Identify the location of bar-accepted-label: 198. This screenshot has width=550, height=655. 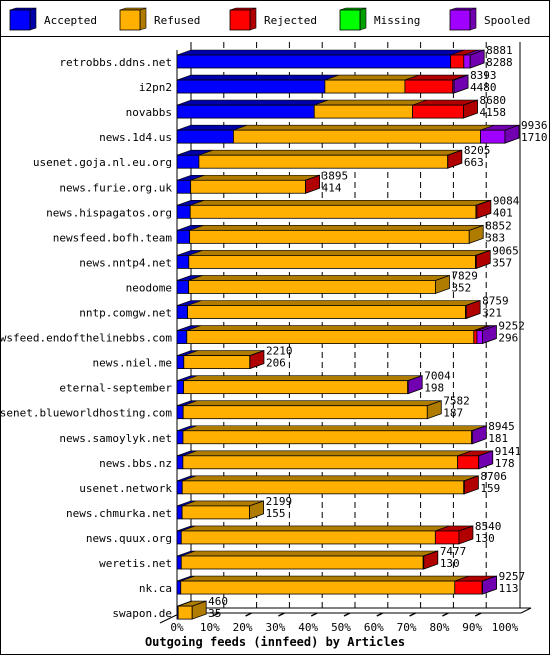
(434, 388).